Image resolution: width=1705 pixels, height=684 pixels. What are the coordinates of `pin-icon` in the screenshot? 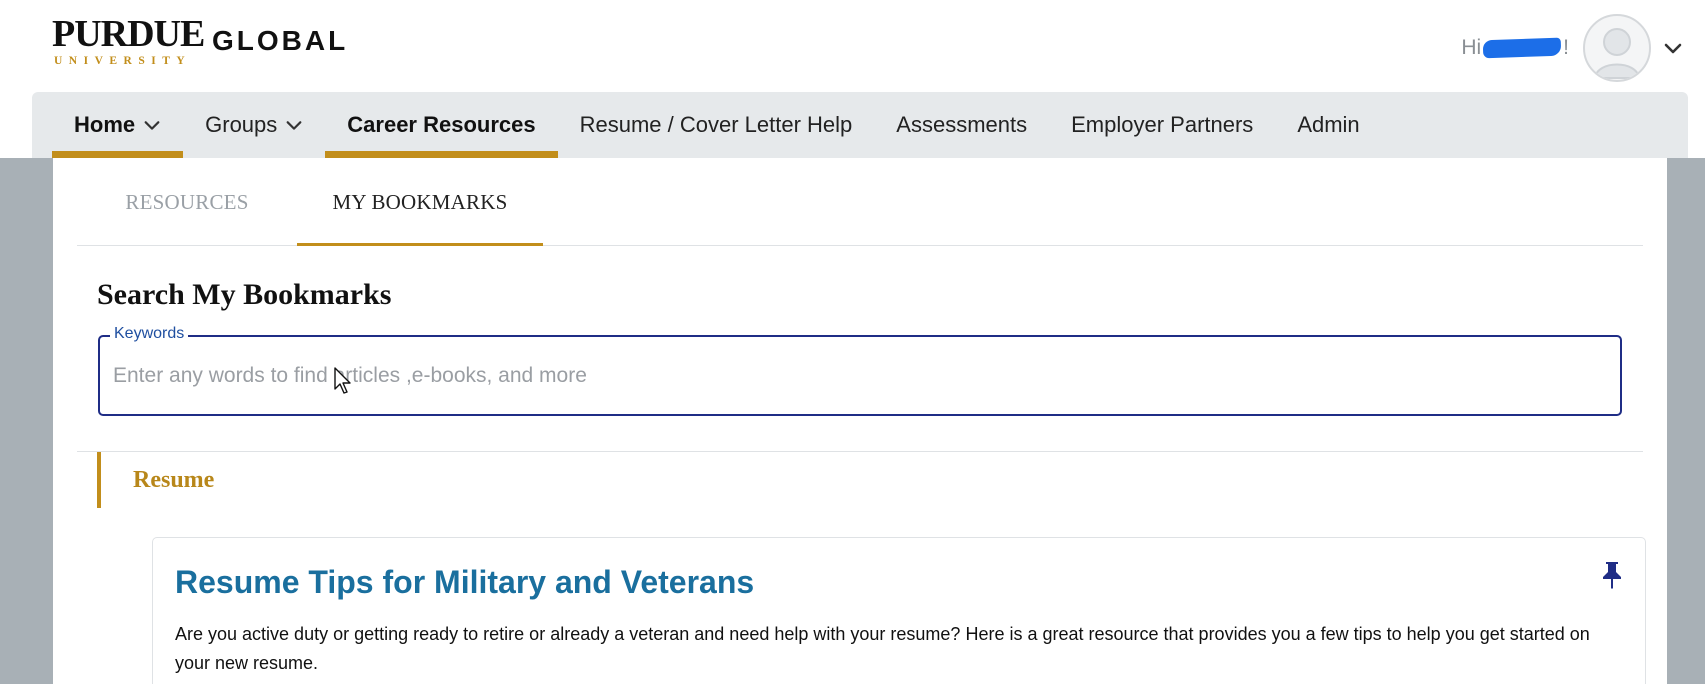 It's located at (1612, 575).